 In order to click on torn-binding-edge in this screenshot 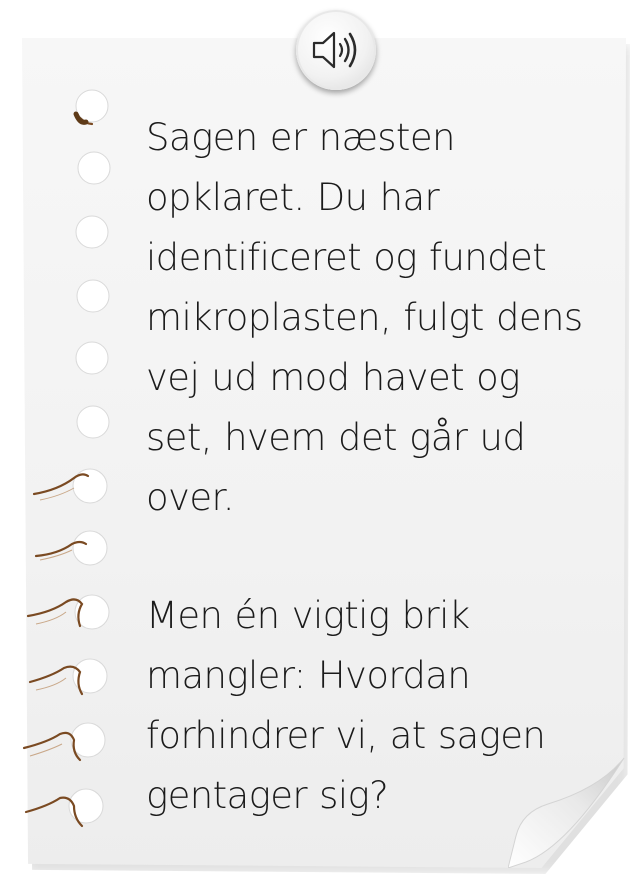, I will do `click(66, 458)`.